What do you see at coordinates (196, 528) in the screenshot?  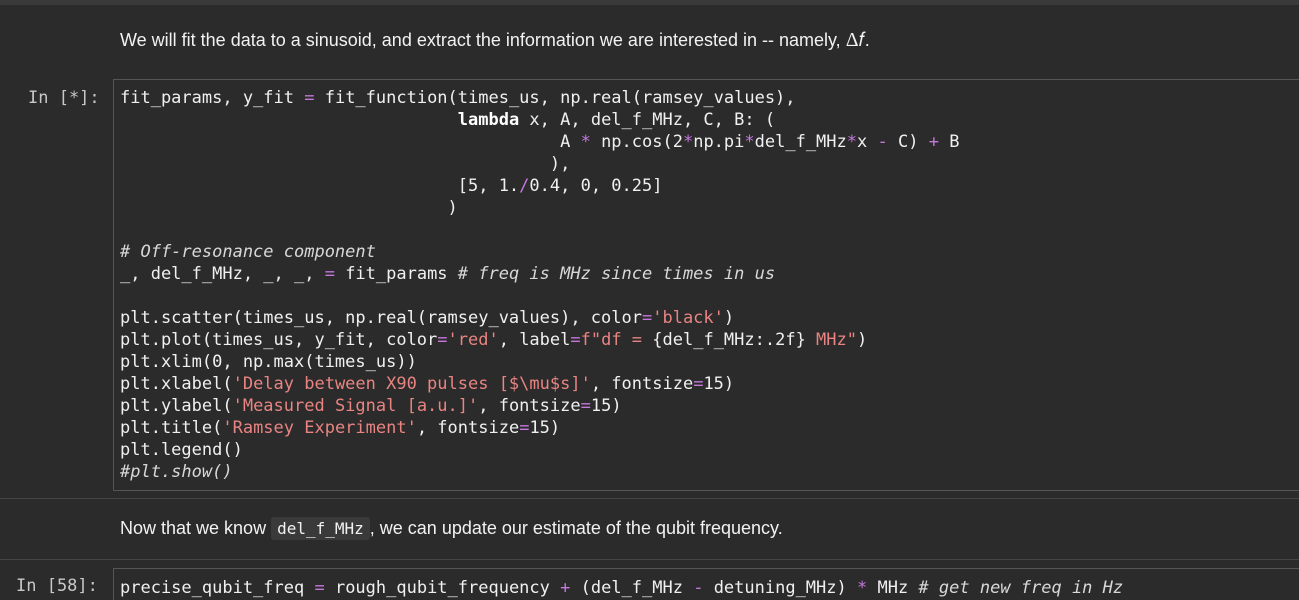 I see `md-before: Now that we know` at bounding box center [196, 528].